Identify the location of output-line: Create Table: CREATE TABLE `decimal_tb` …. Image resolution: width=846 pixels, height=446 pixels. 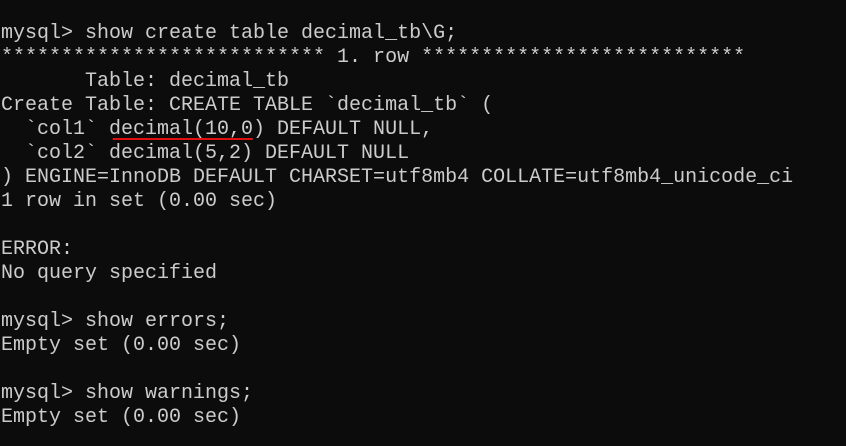
(247, 105).